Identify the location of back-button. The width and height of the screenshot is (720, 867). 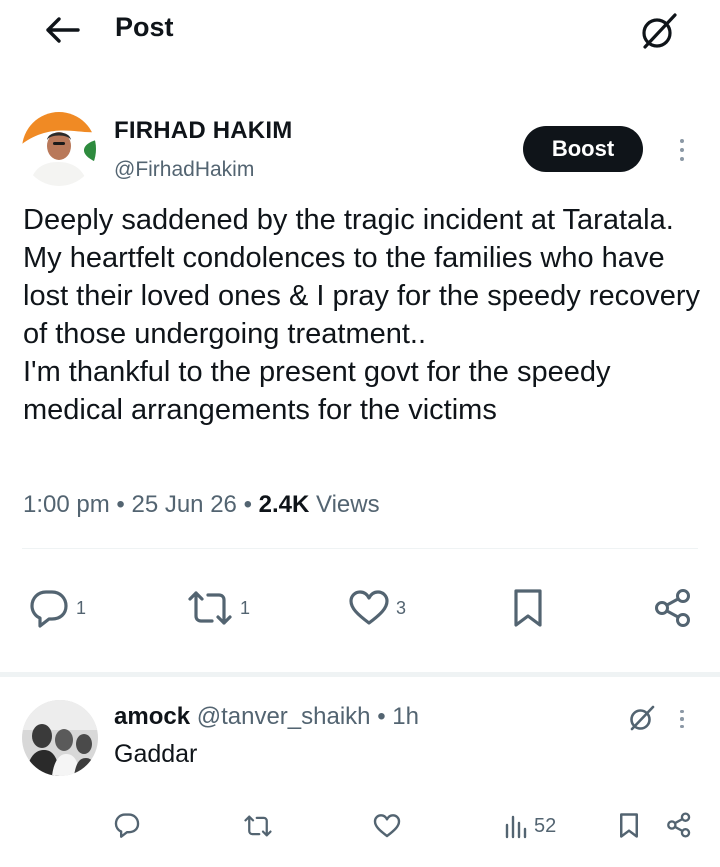
(62, 30).